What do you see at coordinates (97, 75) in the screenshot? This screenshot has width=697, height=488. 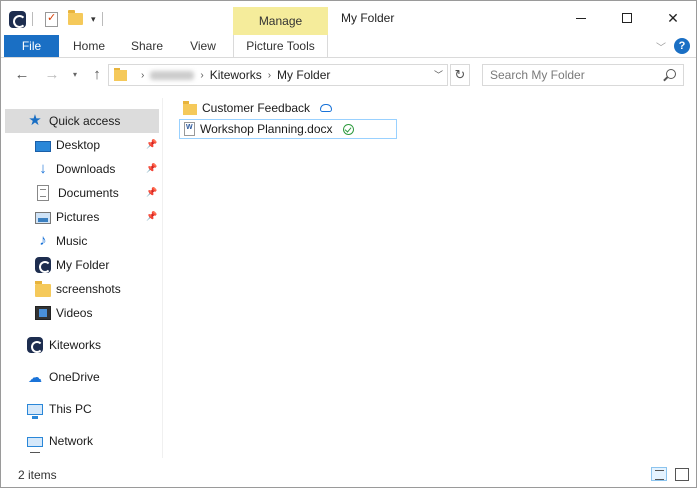 I see `up-button: ↑` at bounding box center [97, 75].